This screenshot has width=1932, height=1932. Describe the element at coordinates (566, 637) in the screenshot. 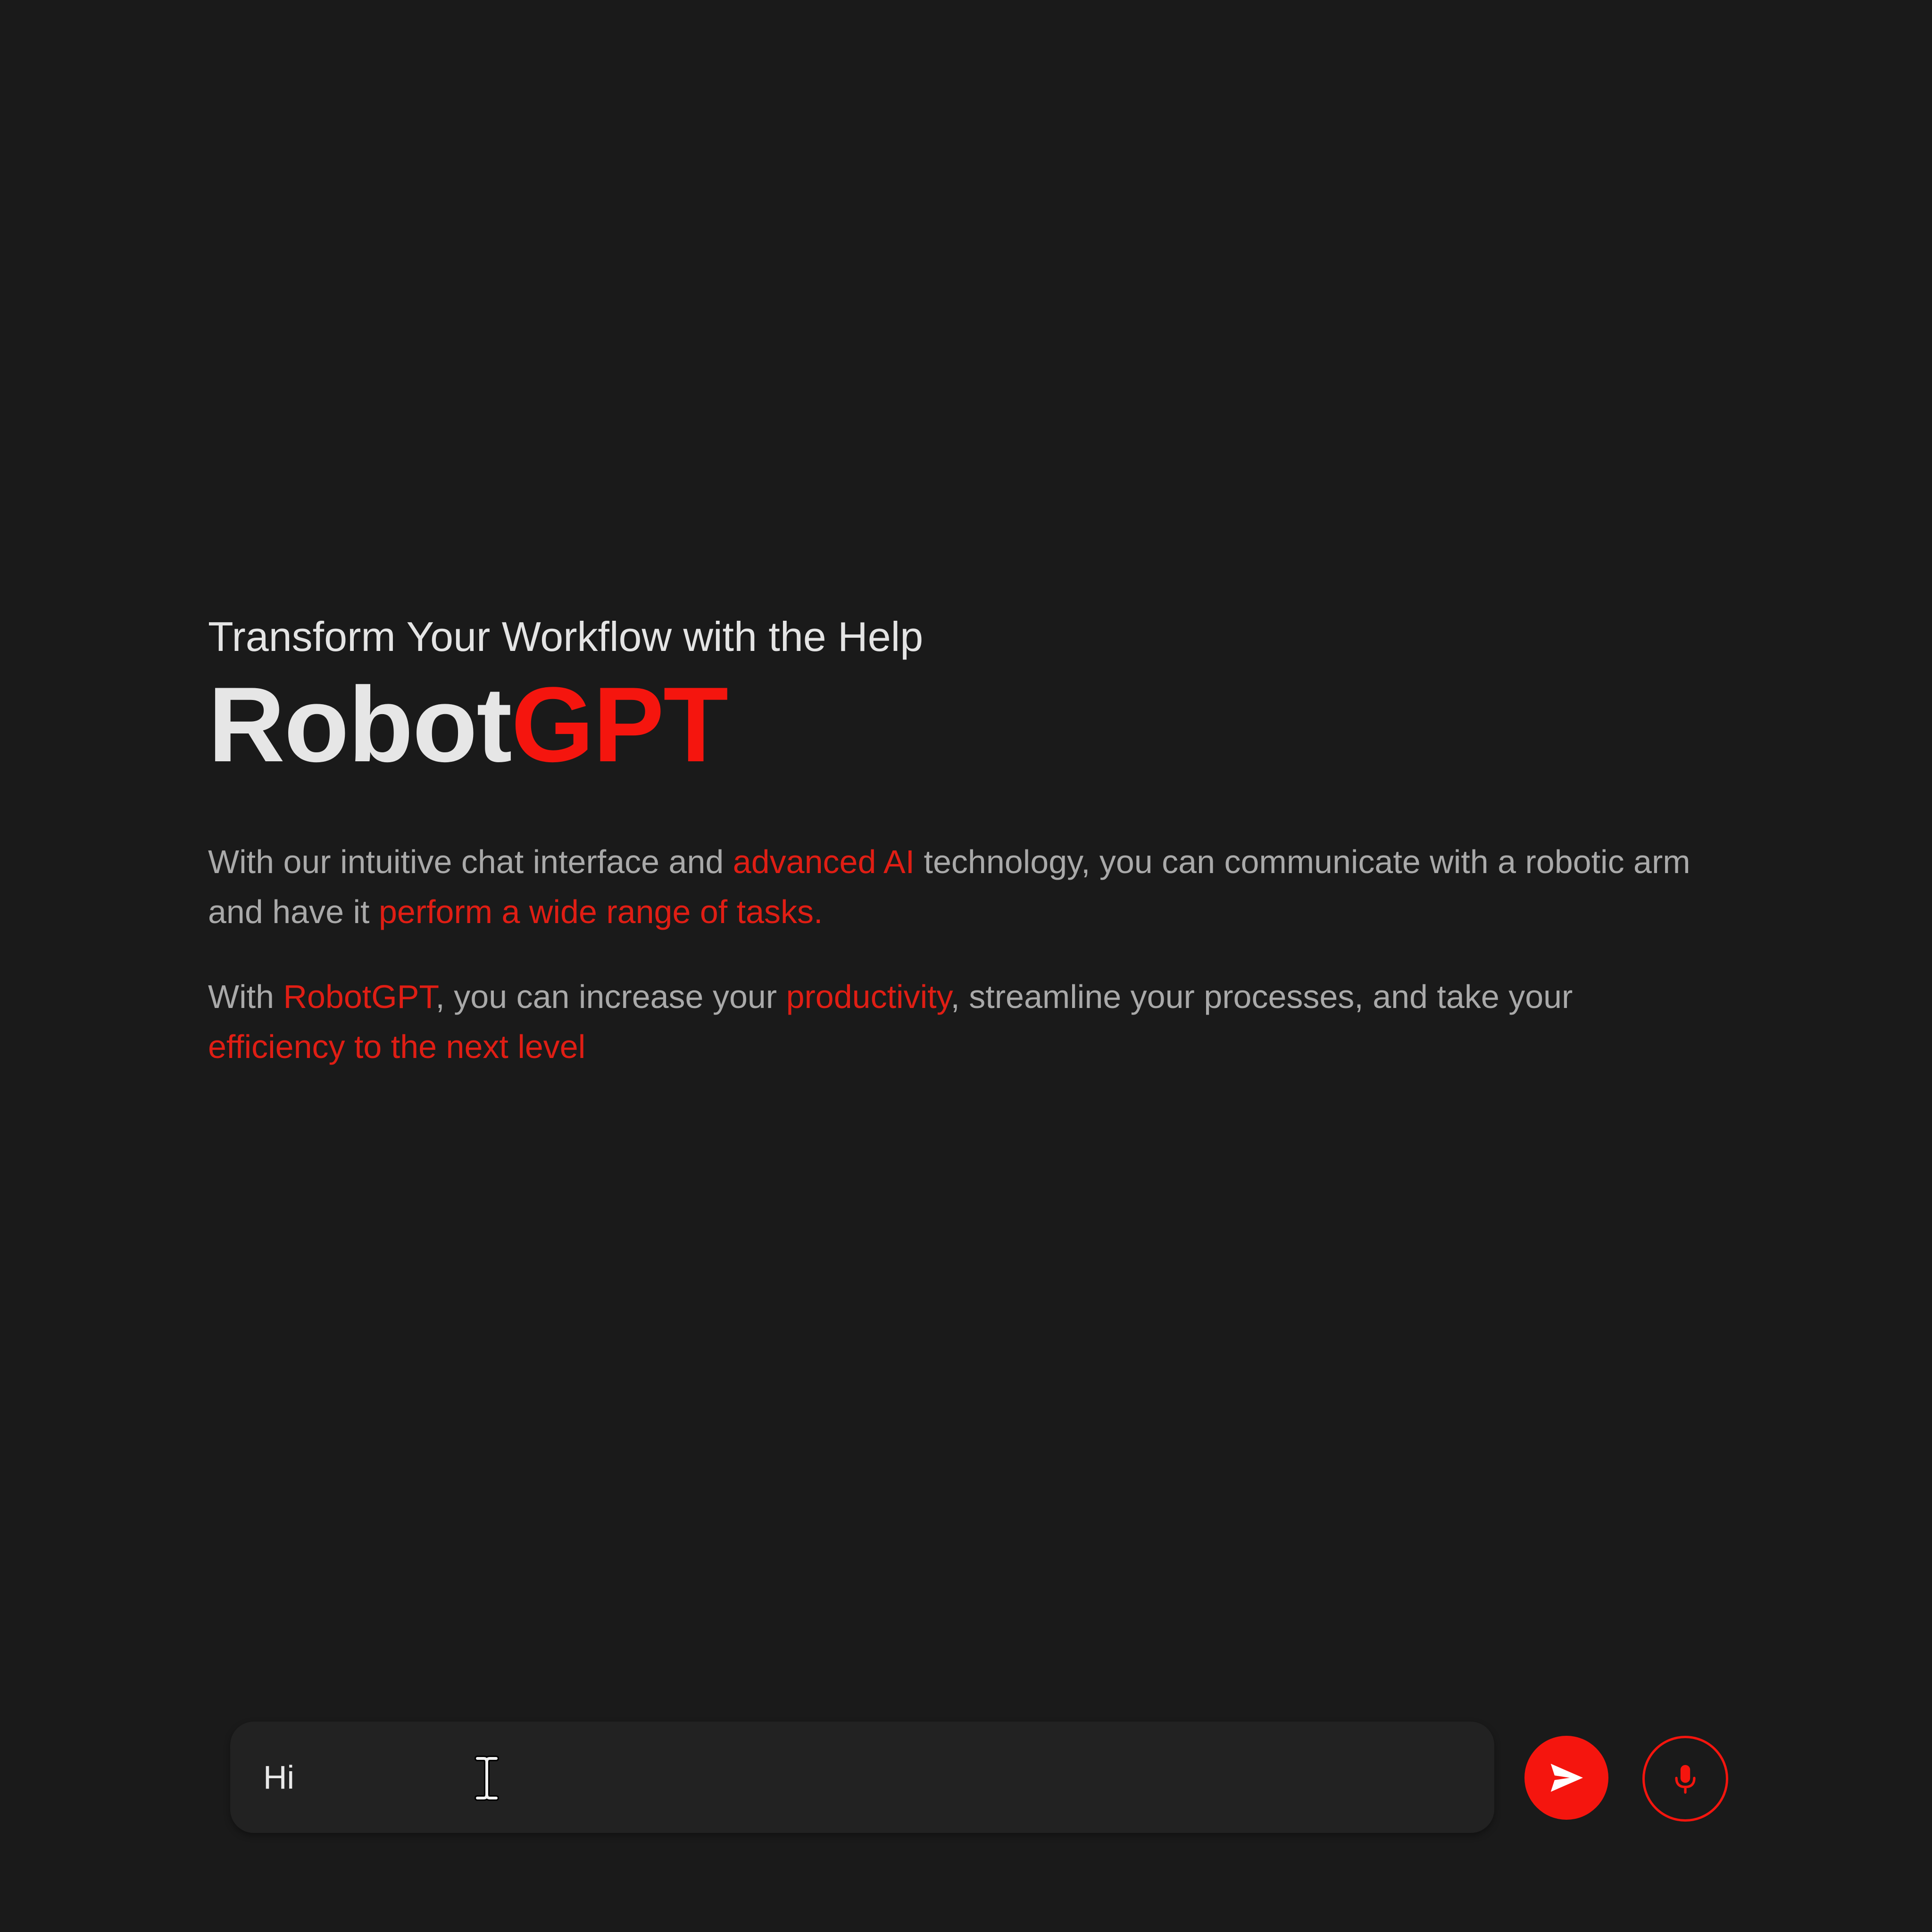

I see `hero-subtitle: Transform Your Workflow with the Help` at that location.